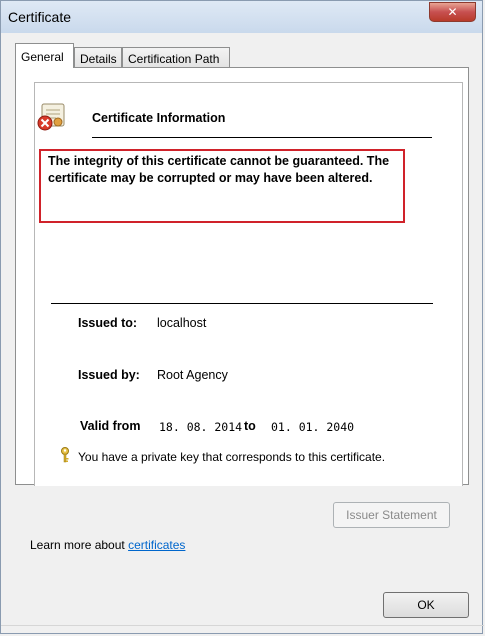  I want to click on tab-general: General, so click(44, 55).